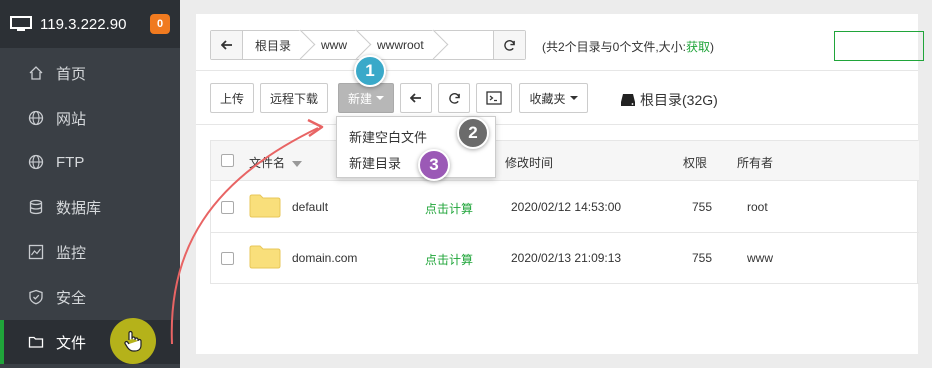  I want to click on column-header-name: 文件名, so click(276, 162).